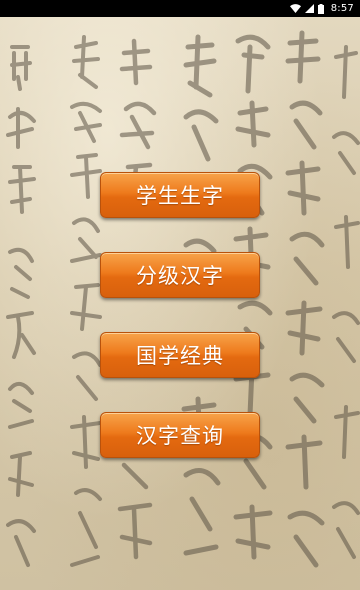 The image size is (360, 590). Describe the element at coordinates (180, 435) in the screenshot. I see `character-lookup-button: 汉字查询` at that location.